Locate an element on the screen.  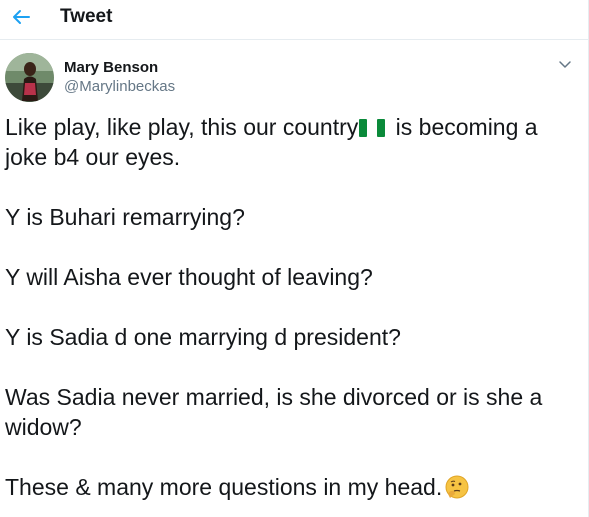
tweet-line: These & many more questions in my head. is located at coordinates (287, 487).